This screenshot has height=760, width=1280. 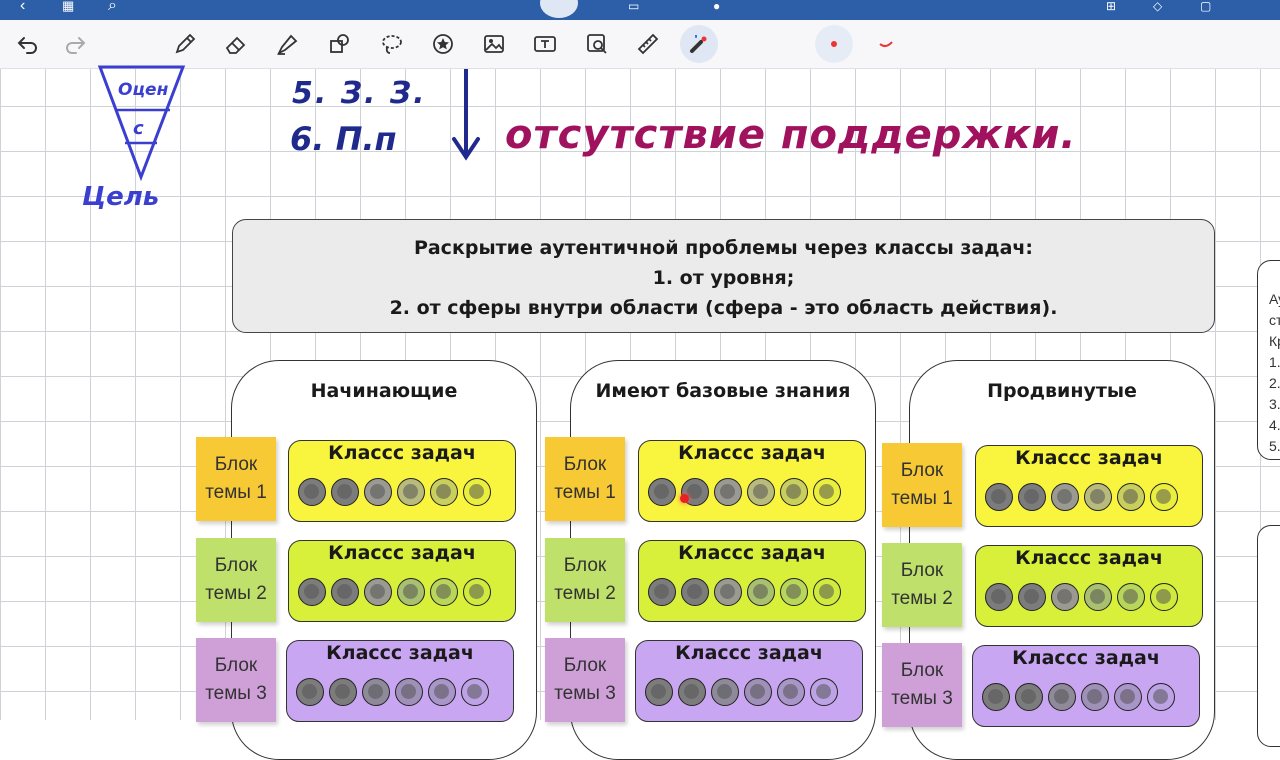 What do you see at coordinates (466, 115) in the screenshot?
I see `down-arrow-drawing` at bounding box center [466, 115].